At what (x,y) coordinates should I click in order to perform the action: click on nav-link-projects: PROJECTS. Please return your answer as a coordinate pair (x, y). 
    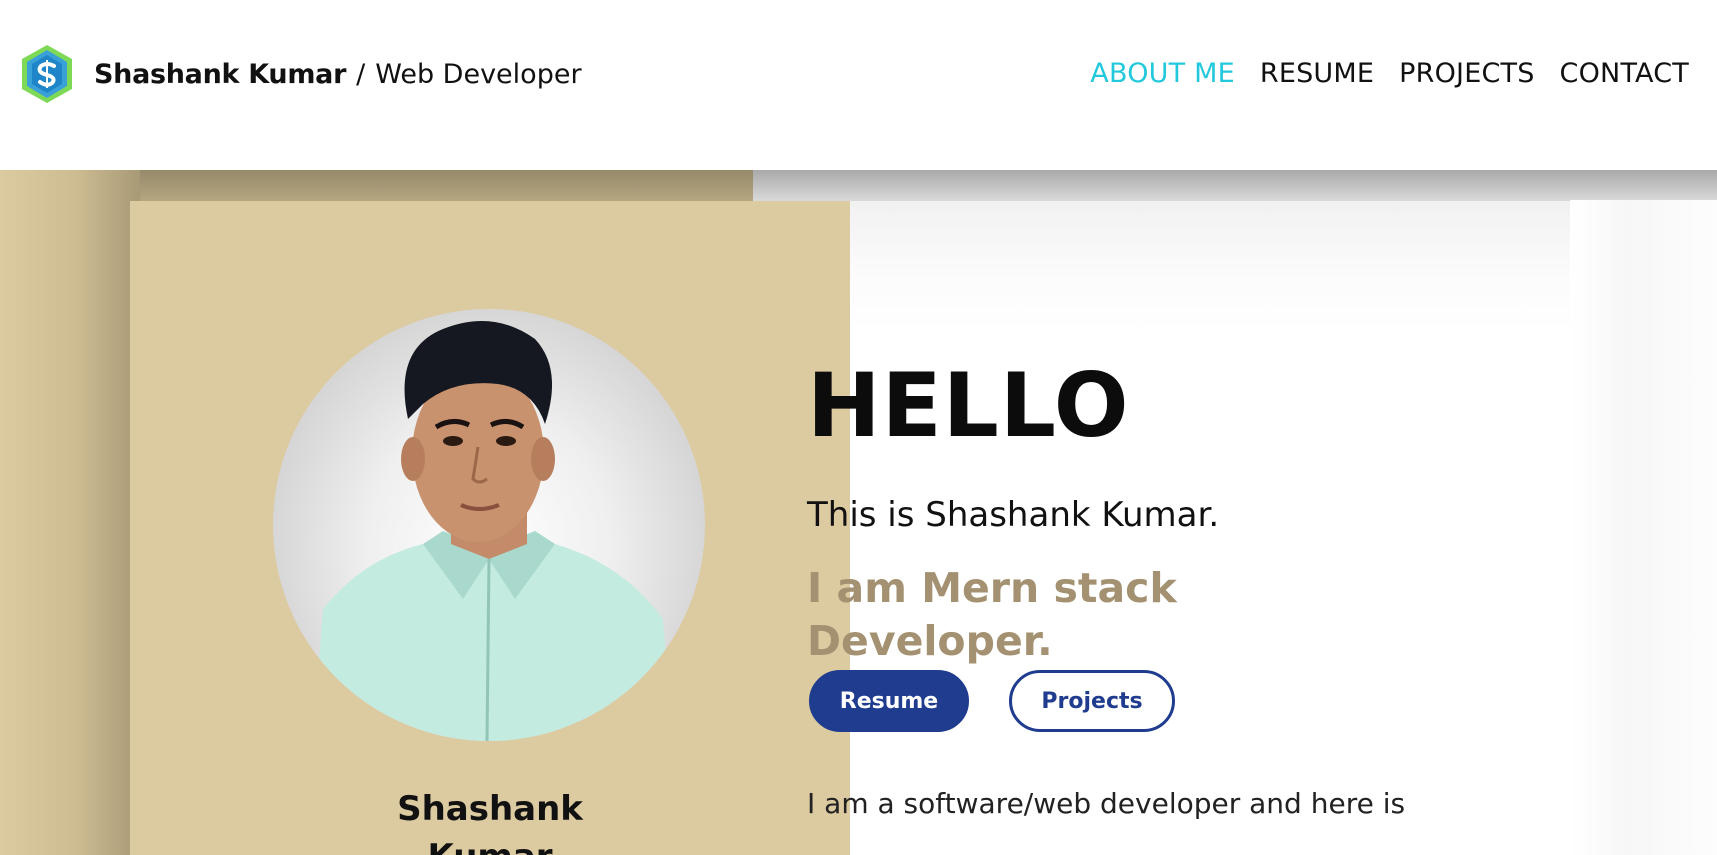
    Looking at the image, I should click on (1466, 73).